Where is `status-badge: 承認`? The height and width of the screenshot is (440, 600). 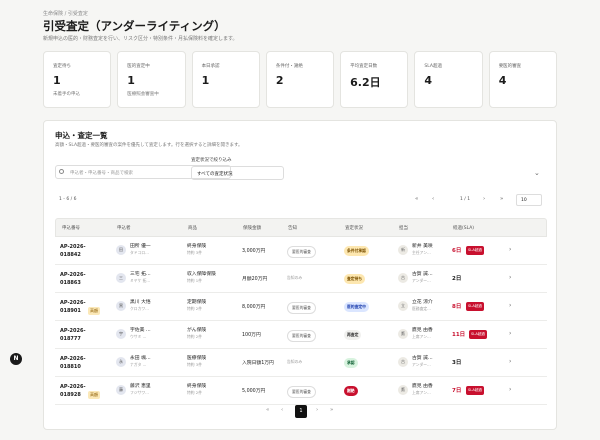
status-badge: 承認 is located at coordinates (351, 363).